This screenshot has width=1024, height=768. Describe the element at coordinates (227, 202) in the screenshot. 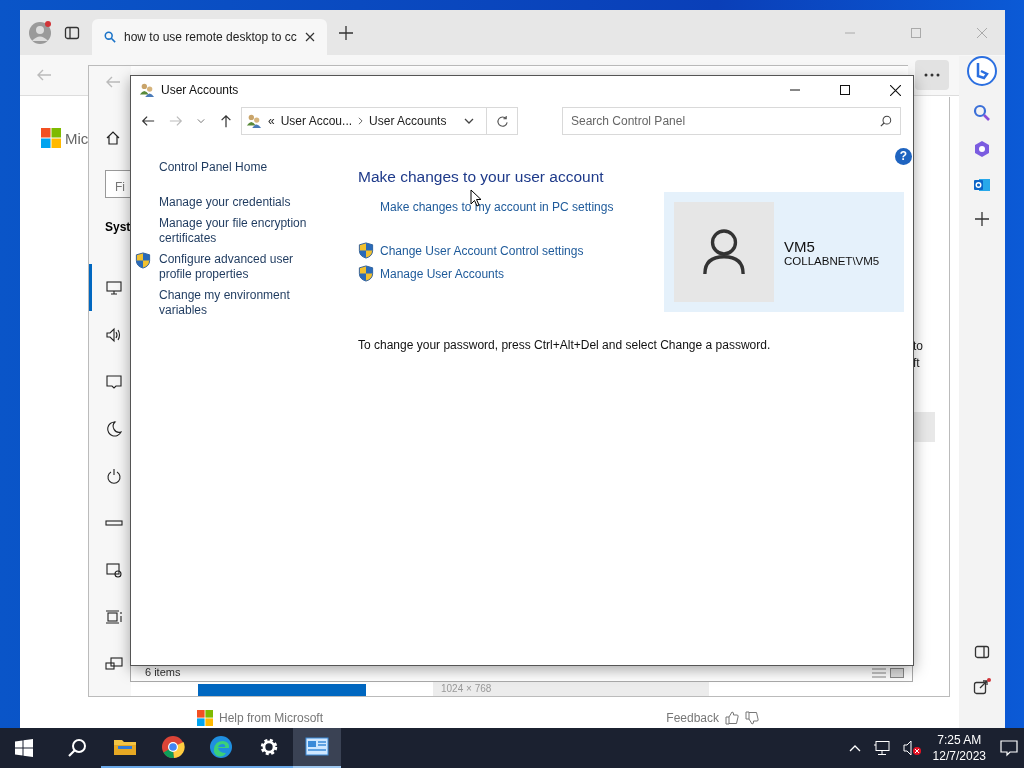

I see `sidebar-link: Manage your credentials` at that location.